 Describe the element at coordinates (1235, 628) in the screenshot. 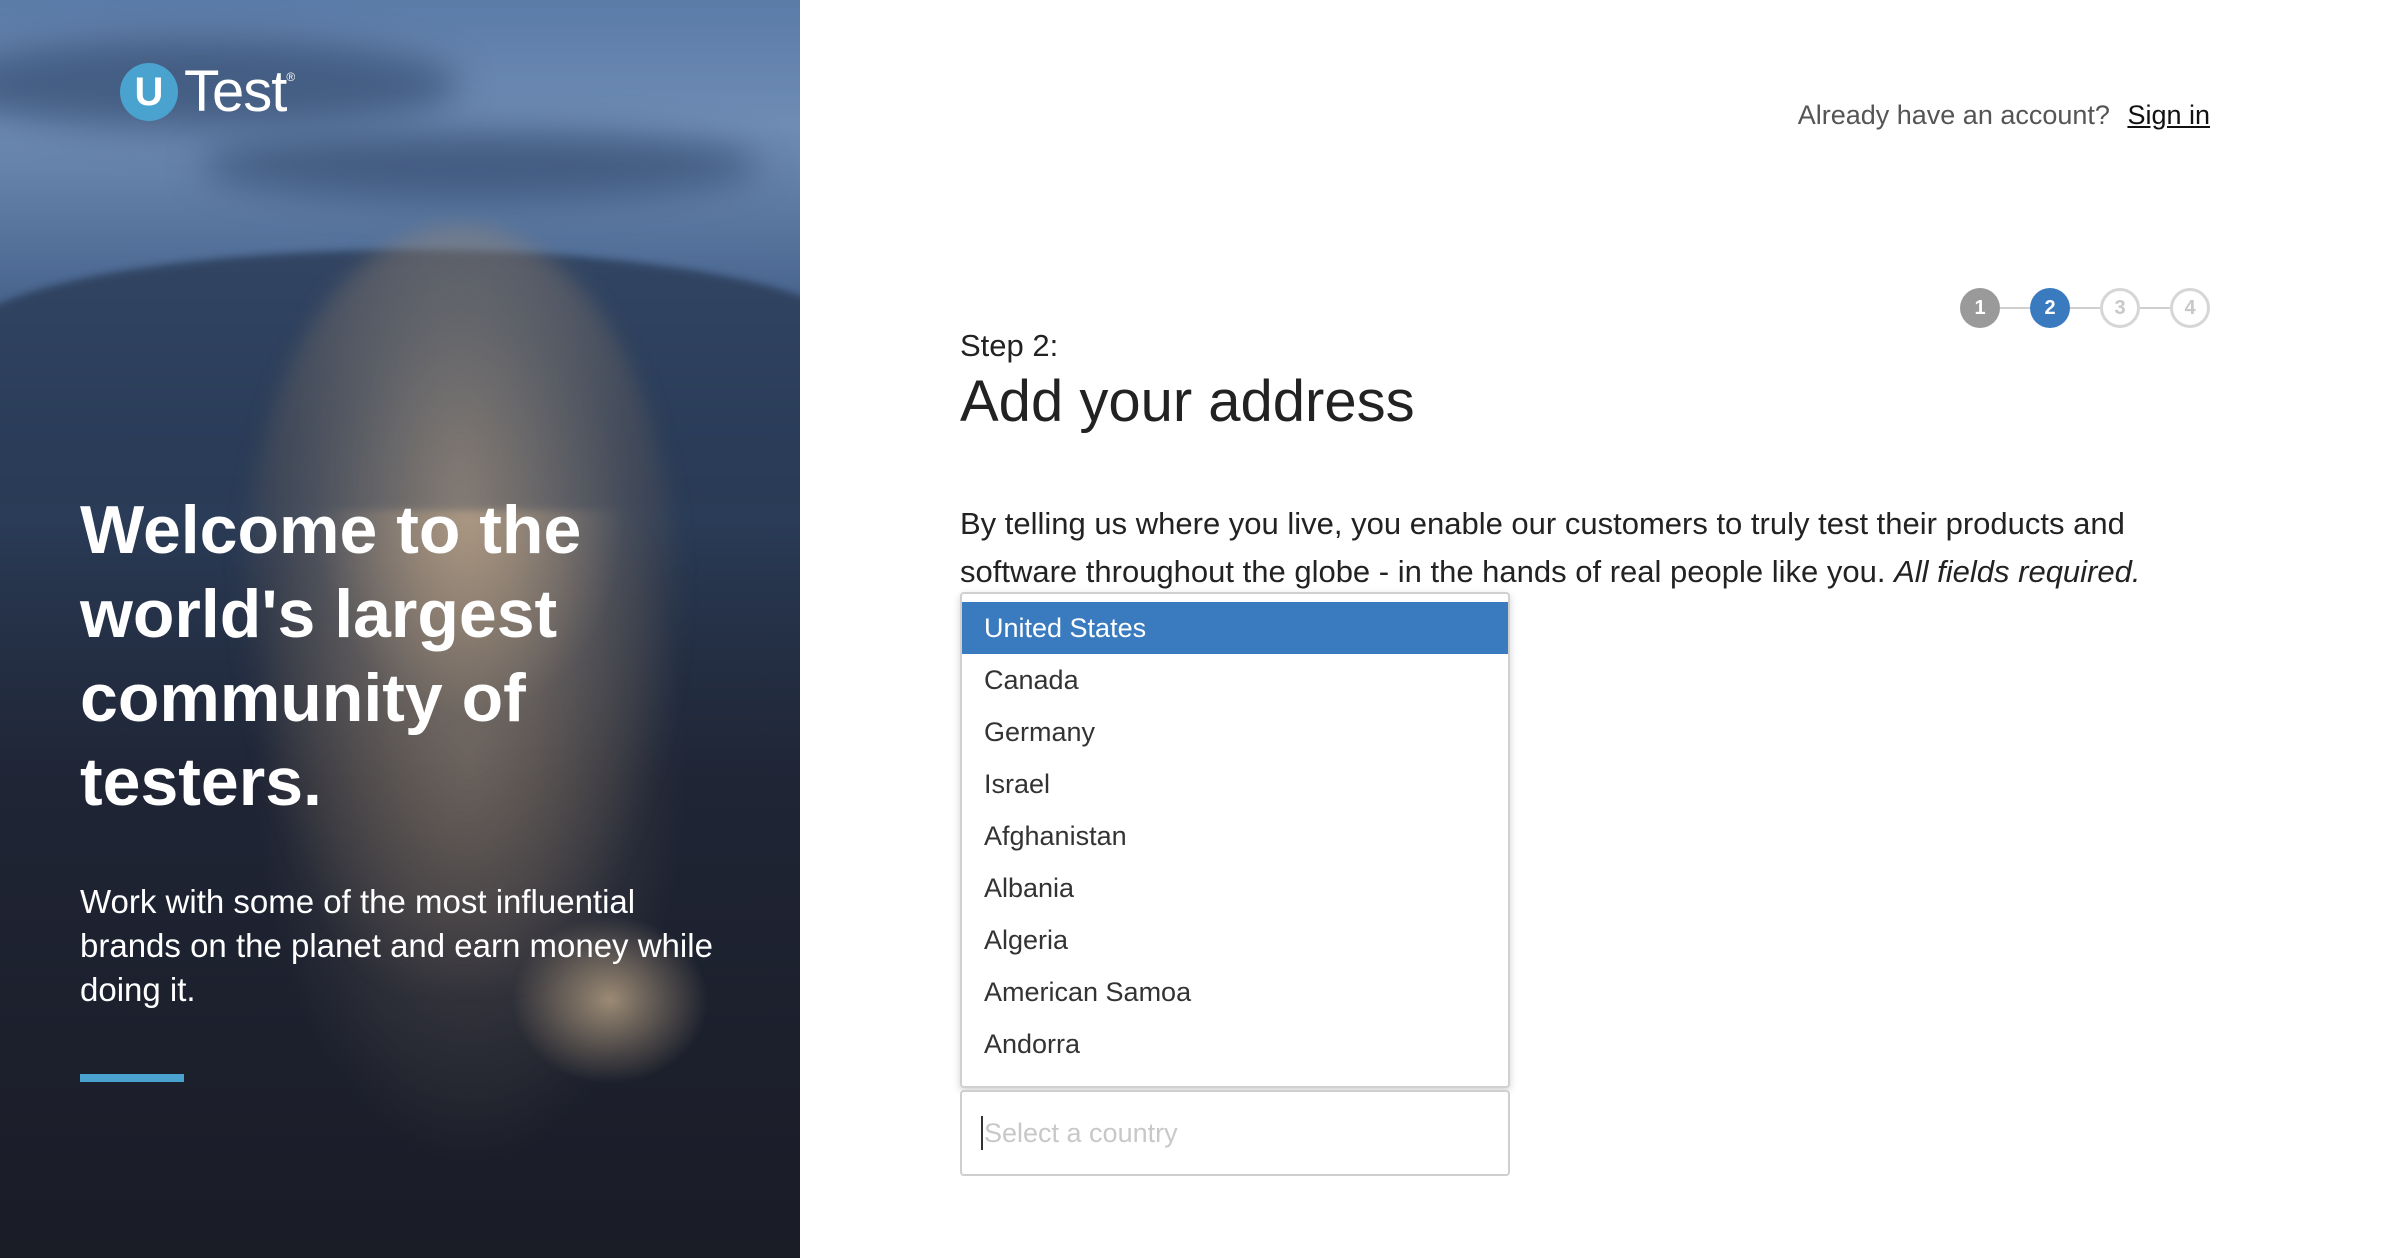

I see `country-option: United States` at that location.